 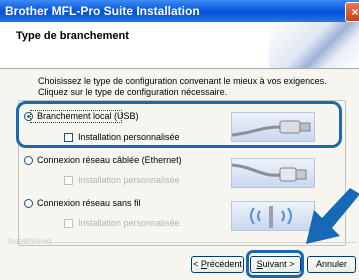 What do you see at coordinates (68, 223) in the screenshot?
I see `checkbox-wireless` at bounding box center [68, 223].